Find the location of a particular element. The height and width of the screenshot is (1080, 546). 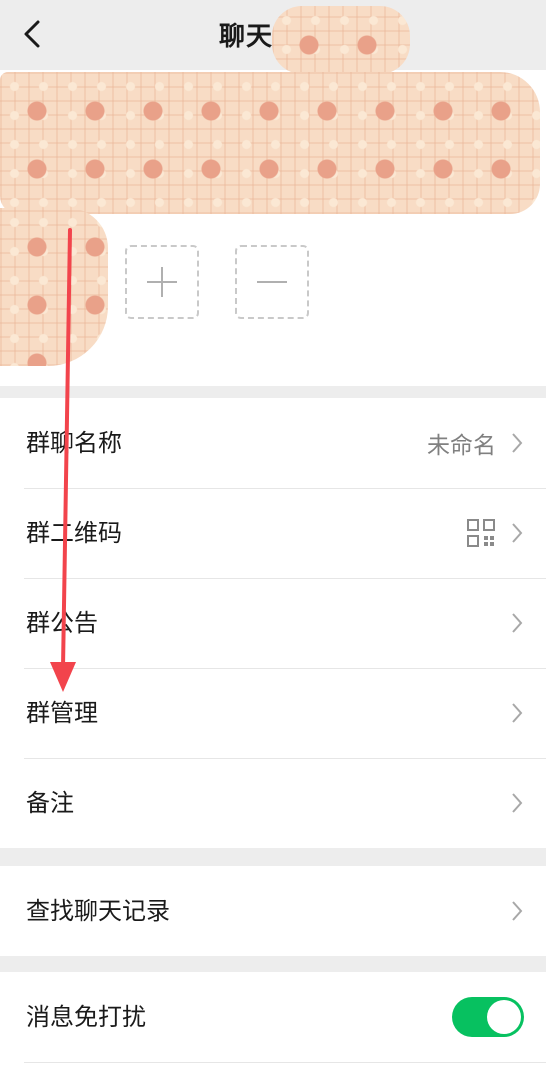

row-label: 群管理 is located at coordinates (62, 713).